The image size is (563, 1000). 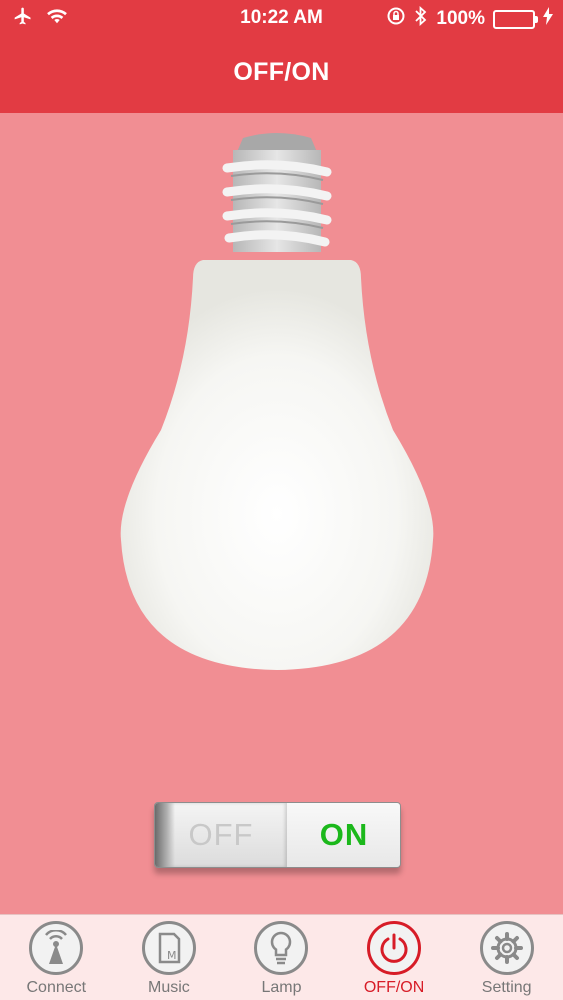 What do you see at coordinates (221, 835) in the screenshot?
I see `switch-off-label: OFF` at bounding box center [221, 835].